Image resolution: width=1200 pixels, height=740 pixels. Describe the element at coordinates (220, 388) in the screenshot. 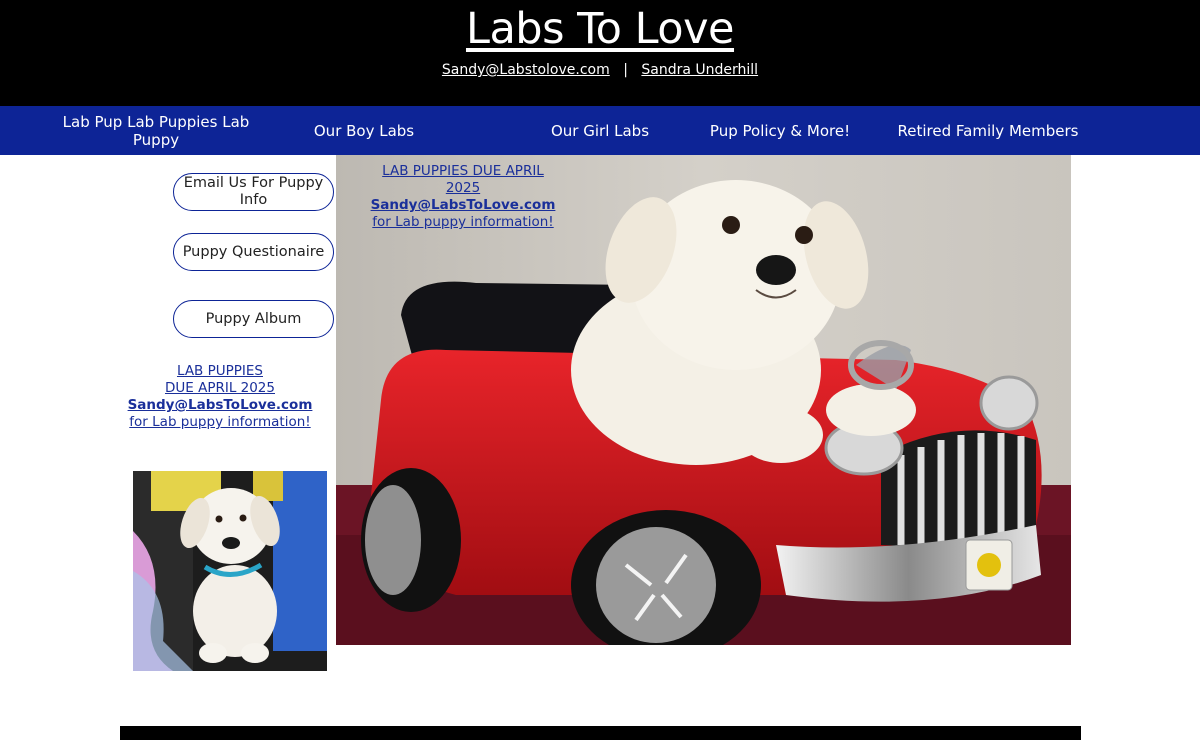

I see `sidebar-promo-line2: DUE APRIL 2025` at that location.